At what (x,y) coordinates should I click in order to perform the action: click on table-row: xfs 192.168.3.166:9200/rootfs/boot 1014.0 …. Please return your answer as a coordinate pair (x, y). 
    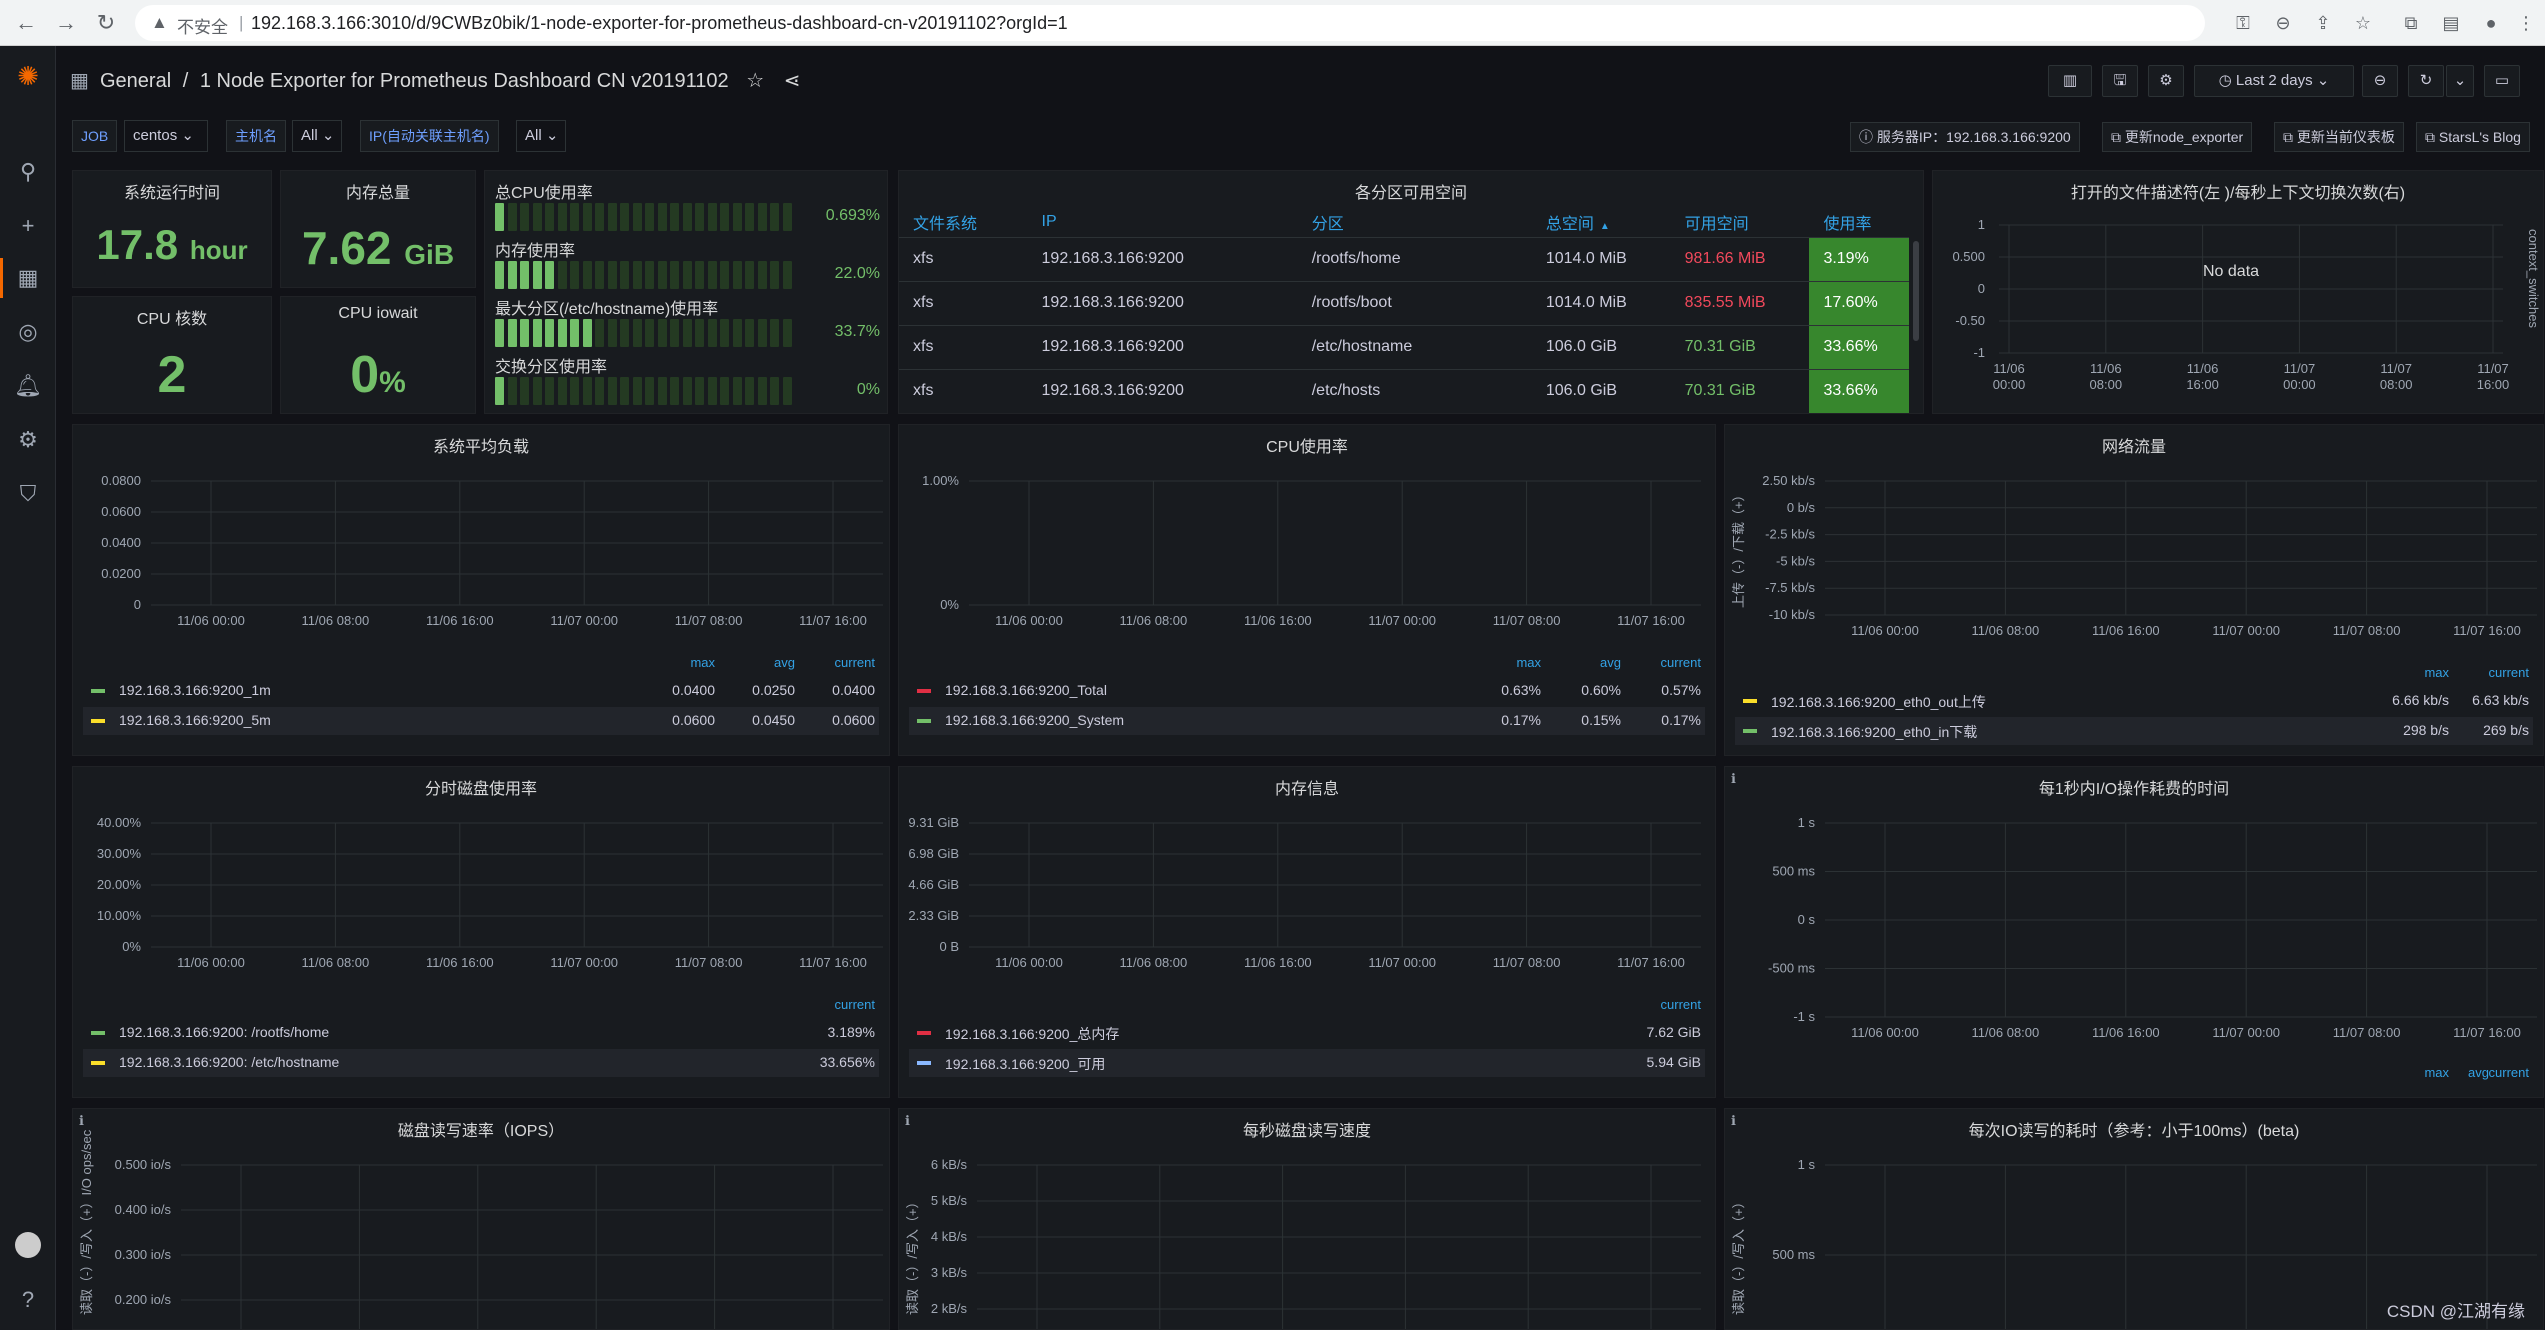
    Looking at the image, I should click on (1404, 303).